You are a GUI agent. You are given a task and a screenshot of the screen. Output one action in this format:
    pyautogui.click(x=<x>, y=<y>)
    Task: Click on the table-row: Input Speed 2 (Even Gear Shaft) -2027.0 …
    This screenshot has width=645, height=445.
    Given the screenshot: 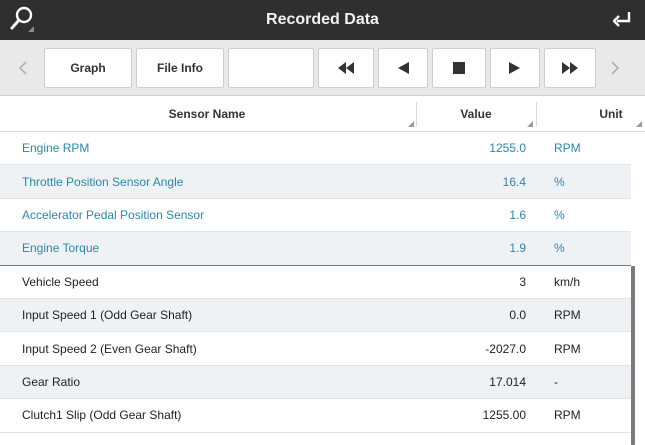 What is the action you would take?
    pyautogui.click(x=315, y=349)
    